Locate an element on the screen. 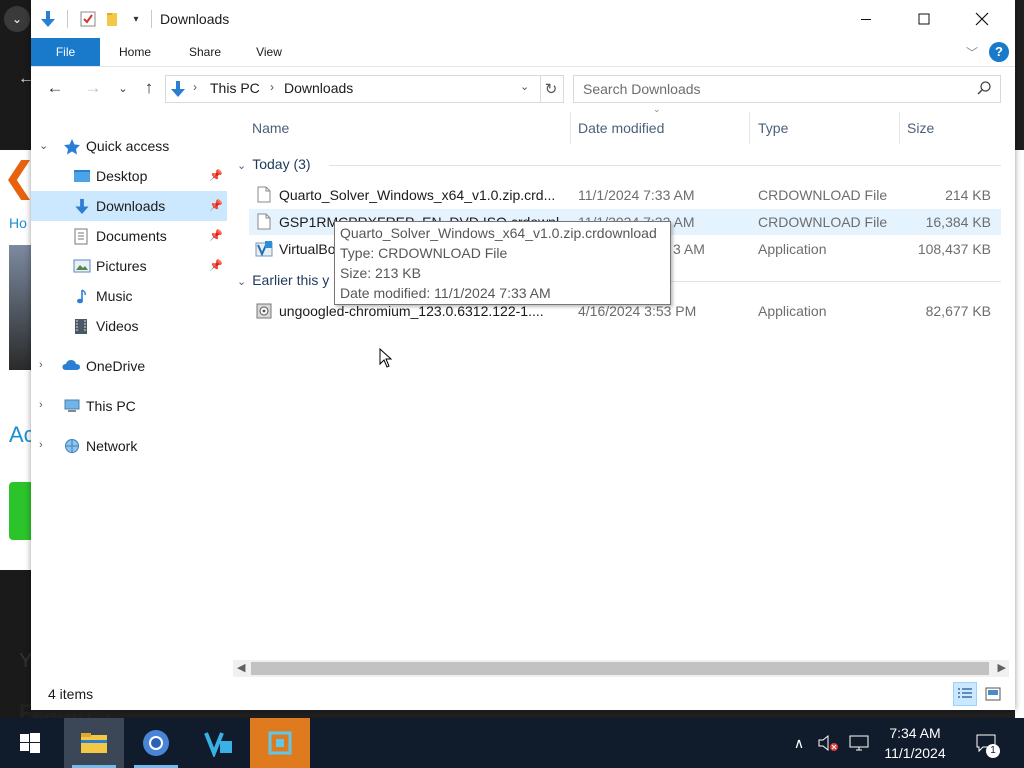 This screenshot has width=1024, height=768. clock-time: 7:34 AM is located at coordinates (915, 733).